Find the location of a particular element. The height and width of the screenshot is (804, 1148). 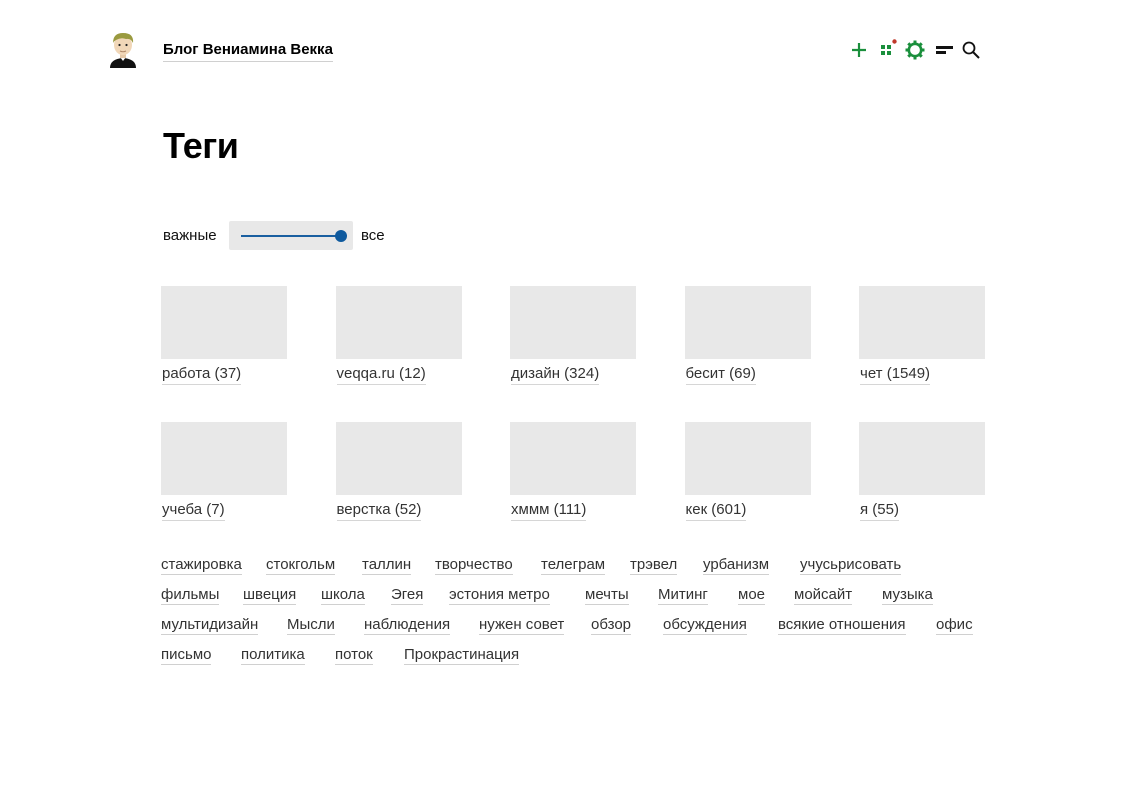

page-title: Теги is located at coordinates (201, 145).